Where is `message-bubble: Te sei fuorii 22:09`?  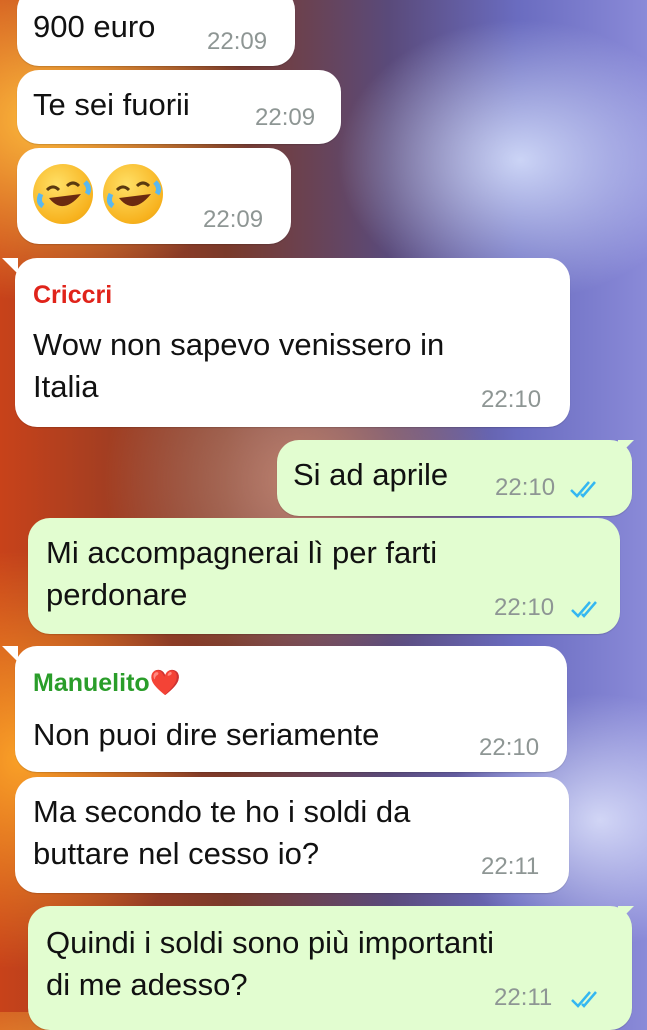
message-bubble: Te sei fuorii 22:09 is located at coordinates (179, 107).